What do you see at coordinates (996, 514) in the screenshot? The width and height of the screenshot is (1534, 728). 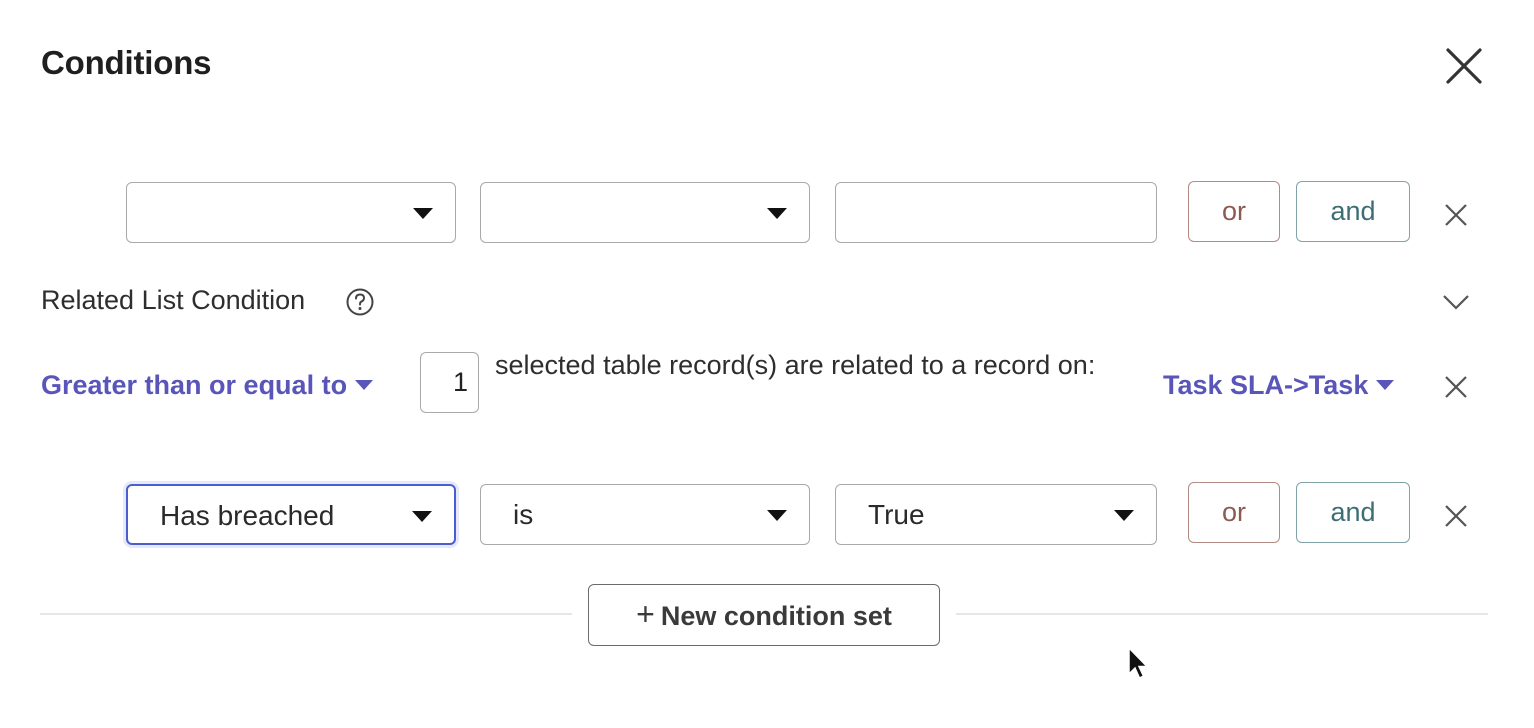 I see `value-select-row2: True` at bounding box center [996, 514].